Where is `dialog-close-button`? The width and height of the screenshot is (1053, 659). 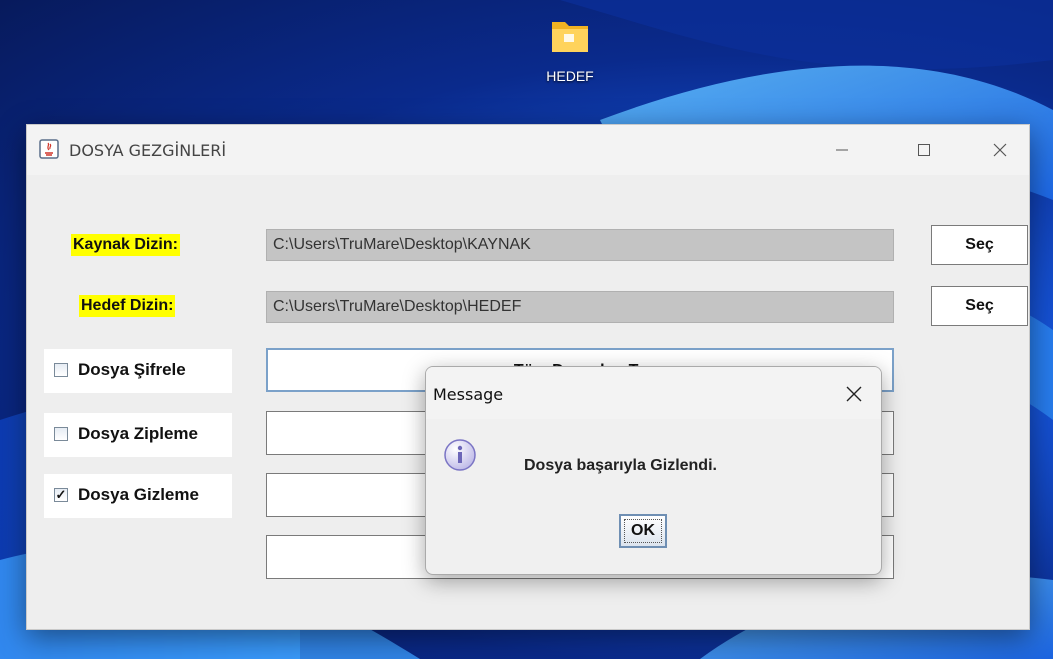 dialog-close-button is located at coordinates (854, 394).